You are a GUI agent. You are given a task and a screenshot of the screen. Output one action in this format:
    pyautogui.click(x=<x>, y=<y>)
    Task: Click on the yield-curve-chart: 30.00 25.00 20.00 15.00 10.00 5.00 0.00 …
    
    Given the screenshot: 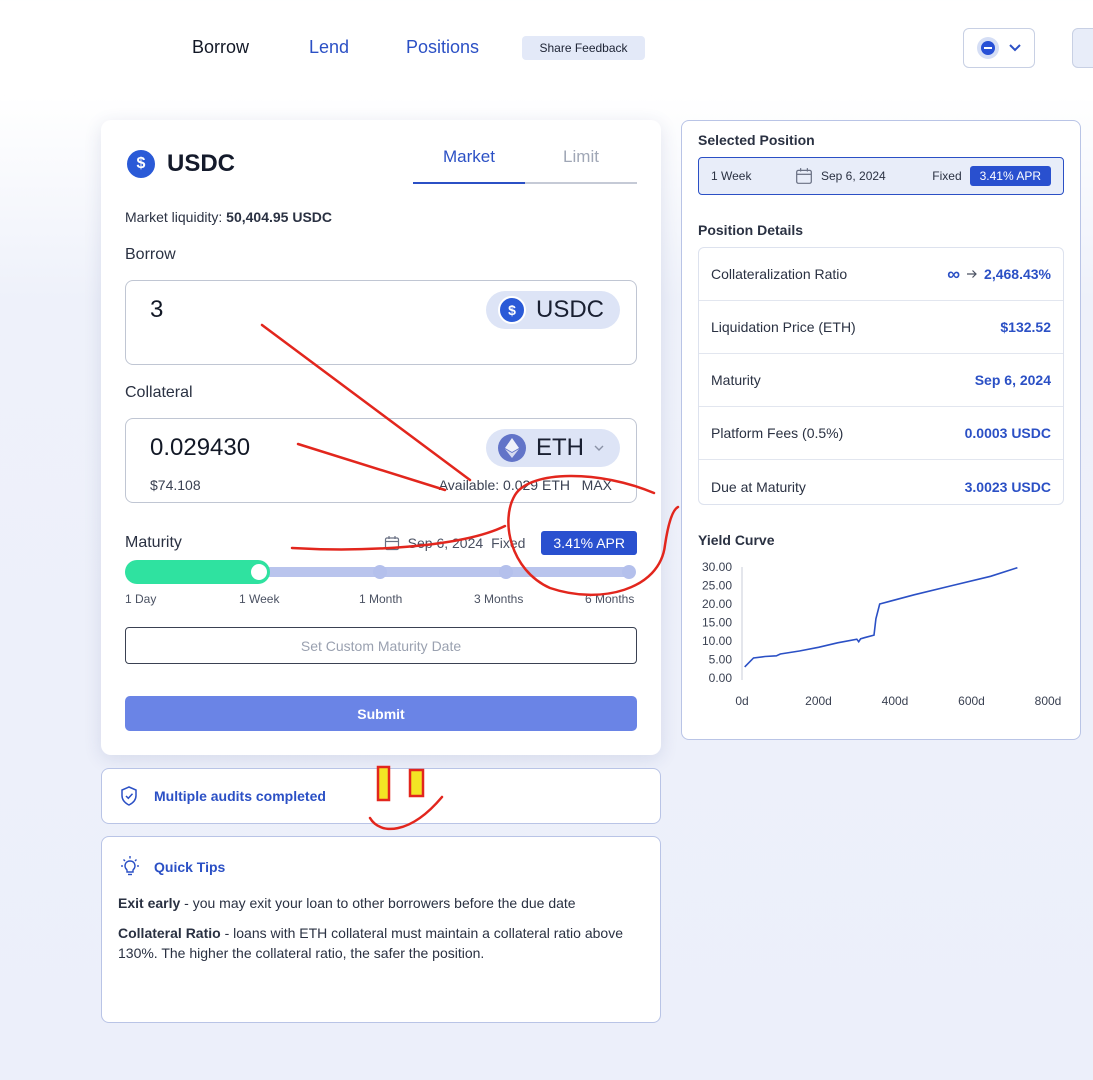 What is the action you would take?
    pyautogui.click(x=881, y=634)
    